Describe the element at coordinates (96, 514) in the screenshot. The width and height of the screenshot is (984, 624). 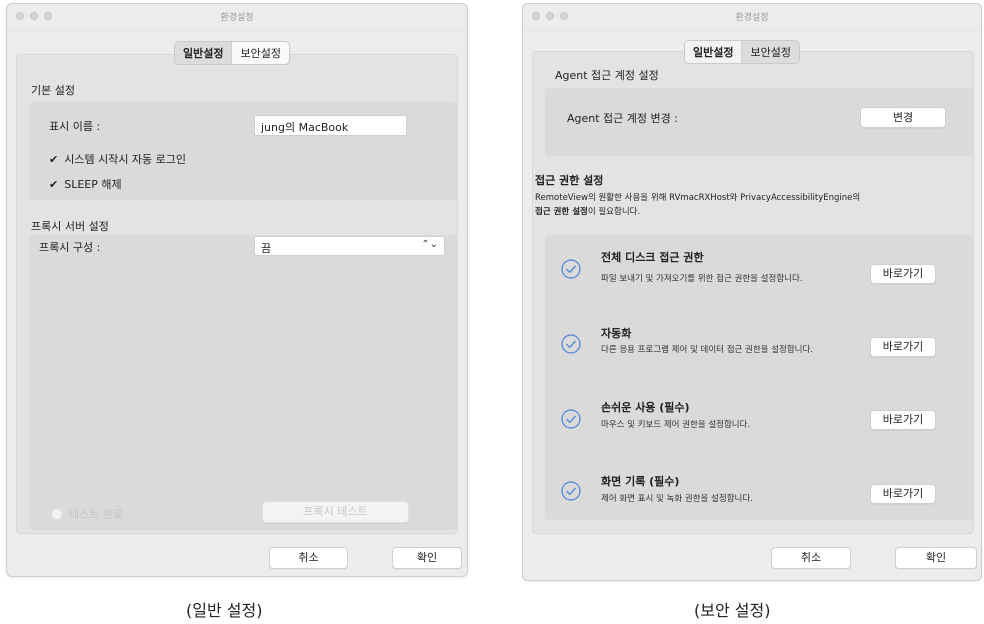
I see `test-complete-label: 테스트 완료` at that location.